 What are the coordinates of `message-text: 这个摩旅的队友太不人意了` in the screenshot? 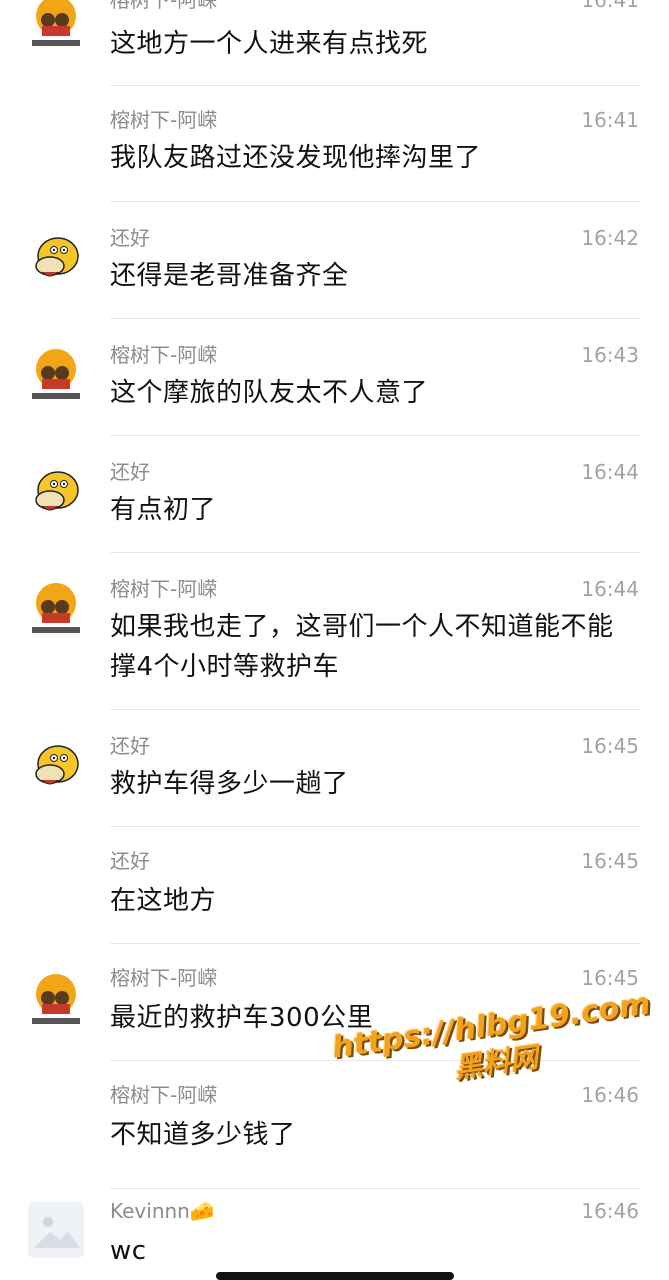 It's located at (375, 393).